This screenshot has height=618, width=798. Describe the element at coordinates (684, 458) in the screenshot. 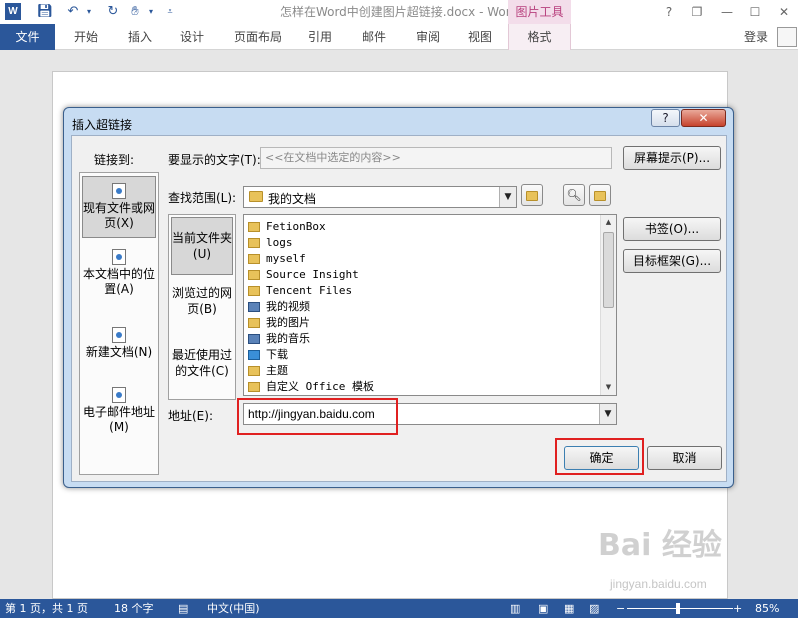

I see `cancel-button: 取消` at that location.